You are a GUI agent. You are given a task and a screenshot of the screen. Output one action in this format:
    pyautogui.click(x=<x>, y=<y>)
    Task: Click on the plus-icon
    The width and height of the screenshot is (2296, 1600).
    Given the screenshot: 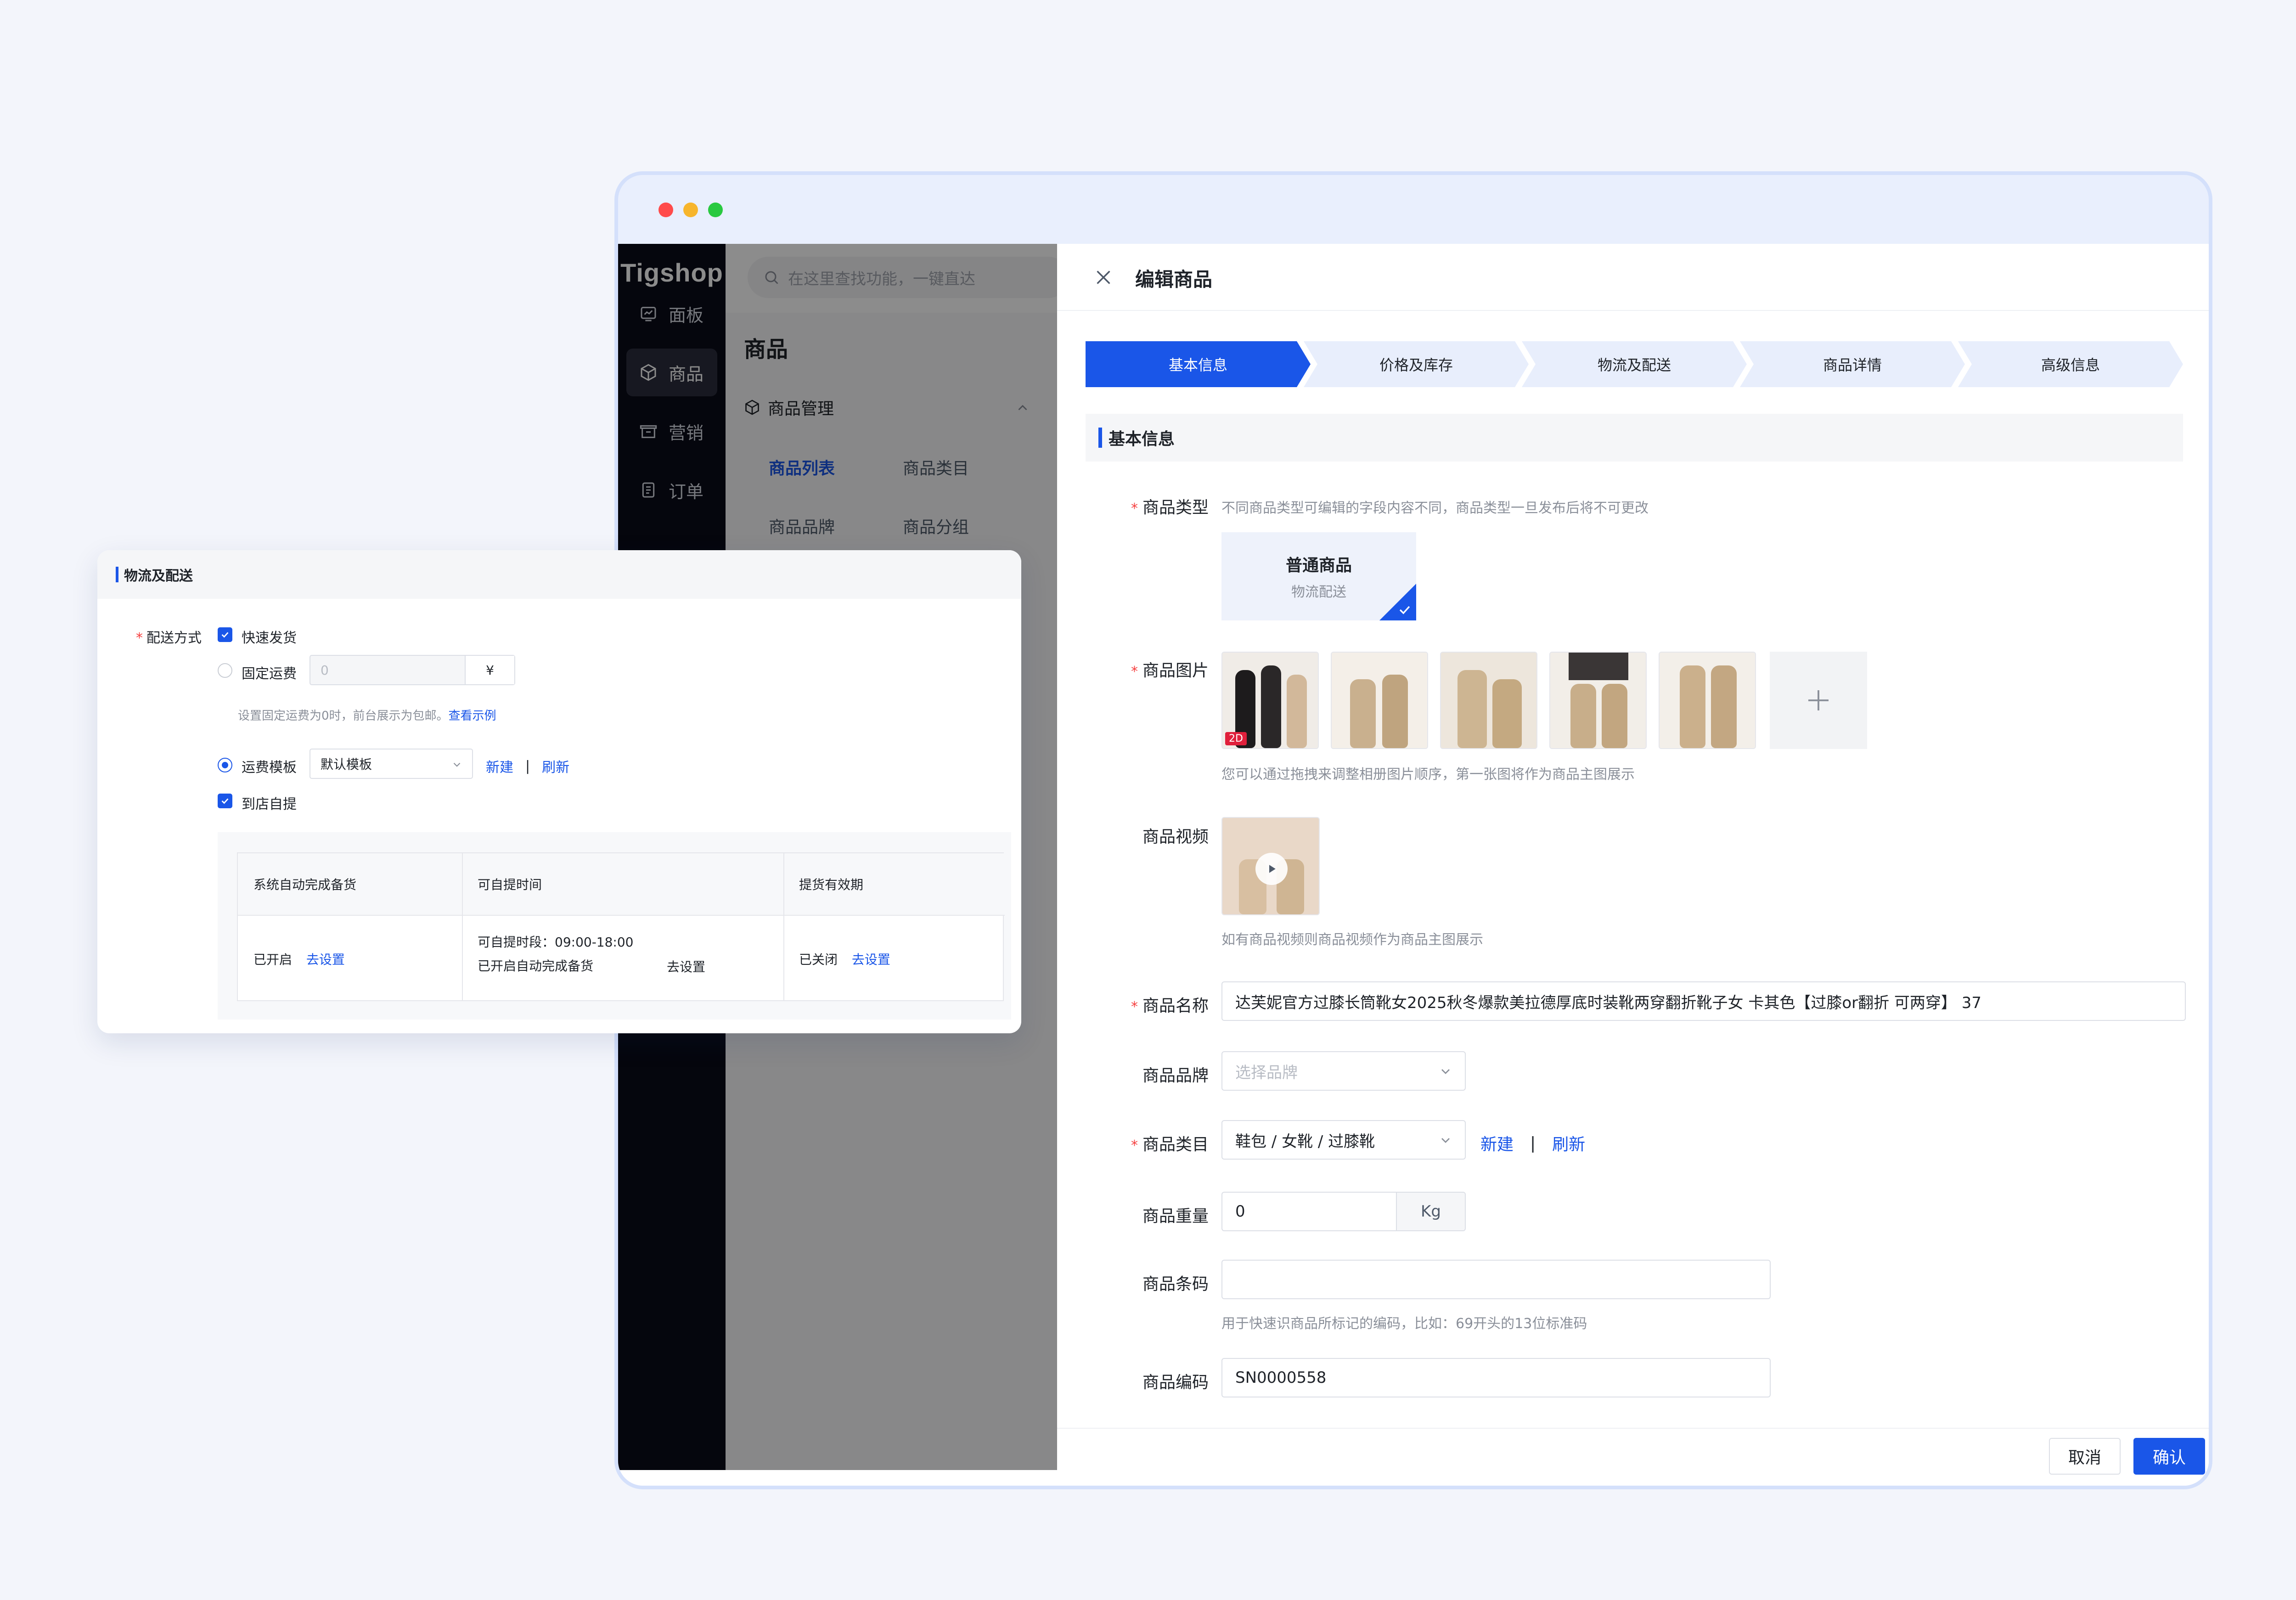 What is the action you would take?
    pyautogui.click(x=1819, y=700)
    